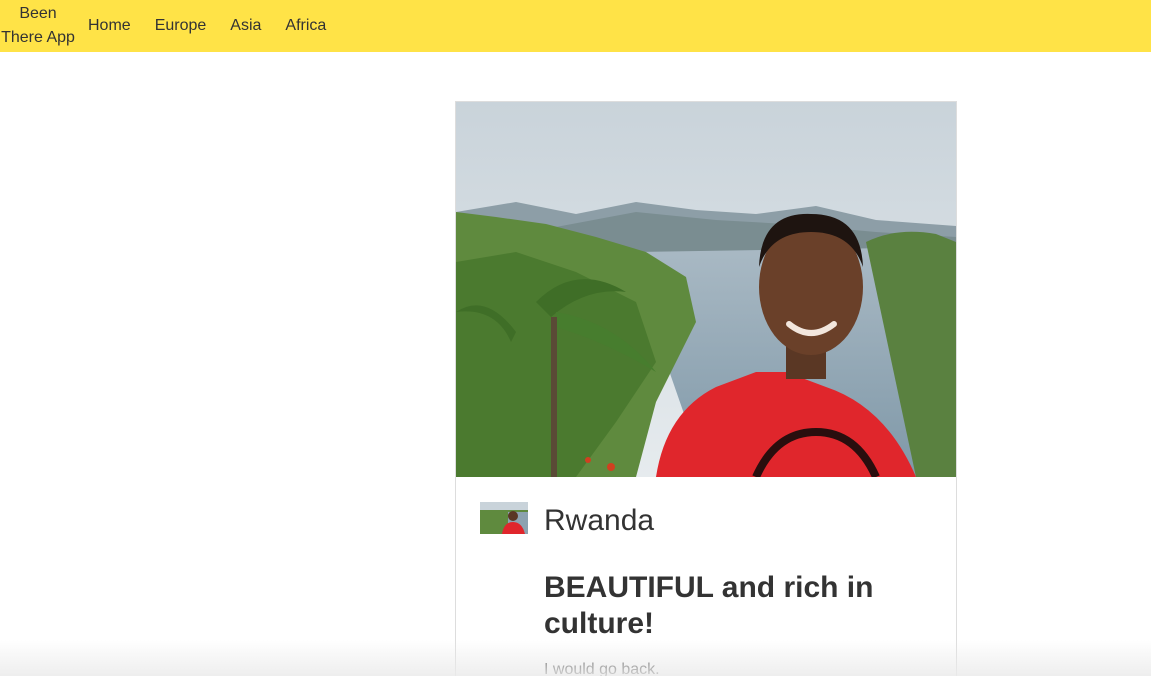  I want to click on brand-line-2: There App, so click(38, 37).